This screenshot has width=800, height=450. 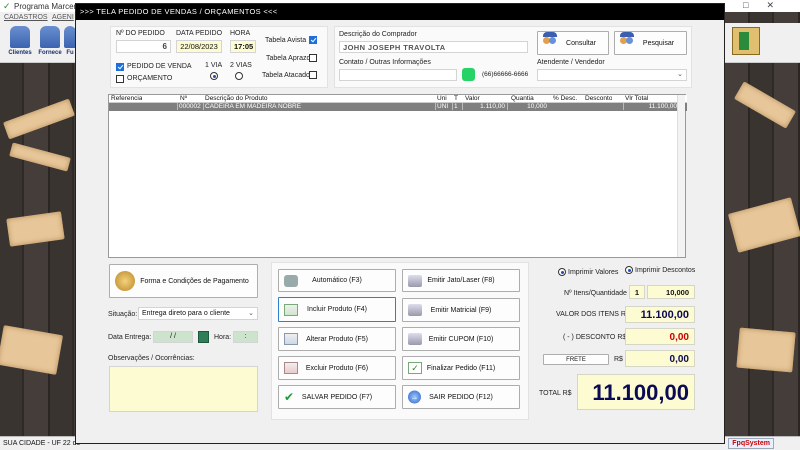 What do you see at coordinates (63, 17) in the screenshot?
I see `menu-agenda: AGENI` at bounding box center [63, 17].